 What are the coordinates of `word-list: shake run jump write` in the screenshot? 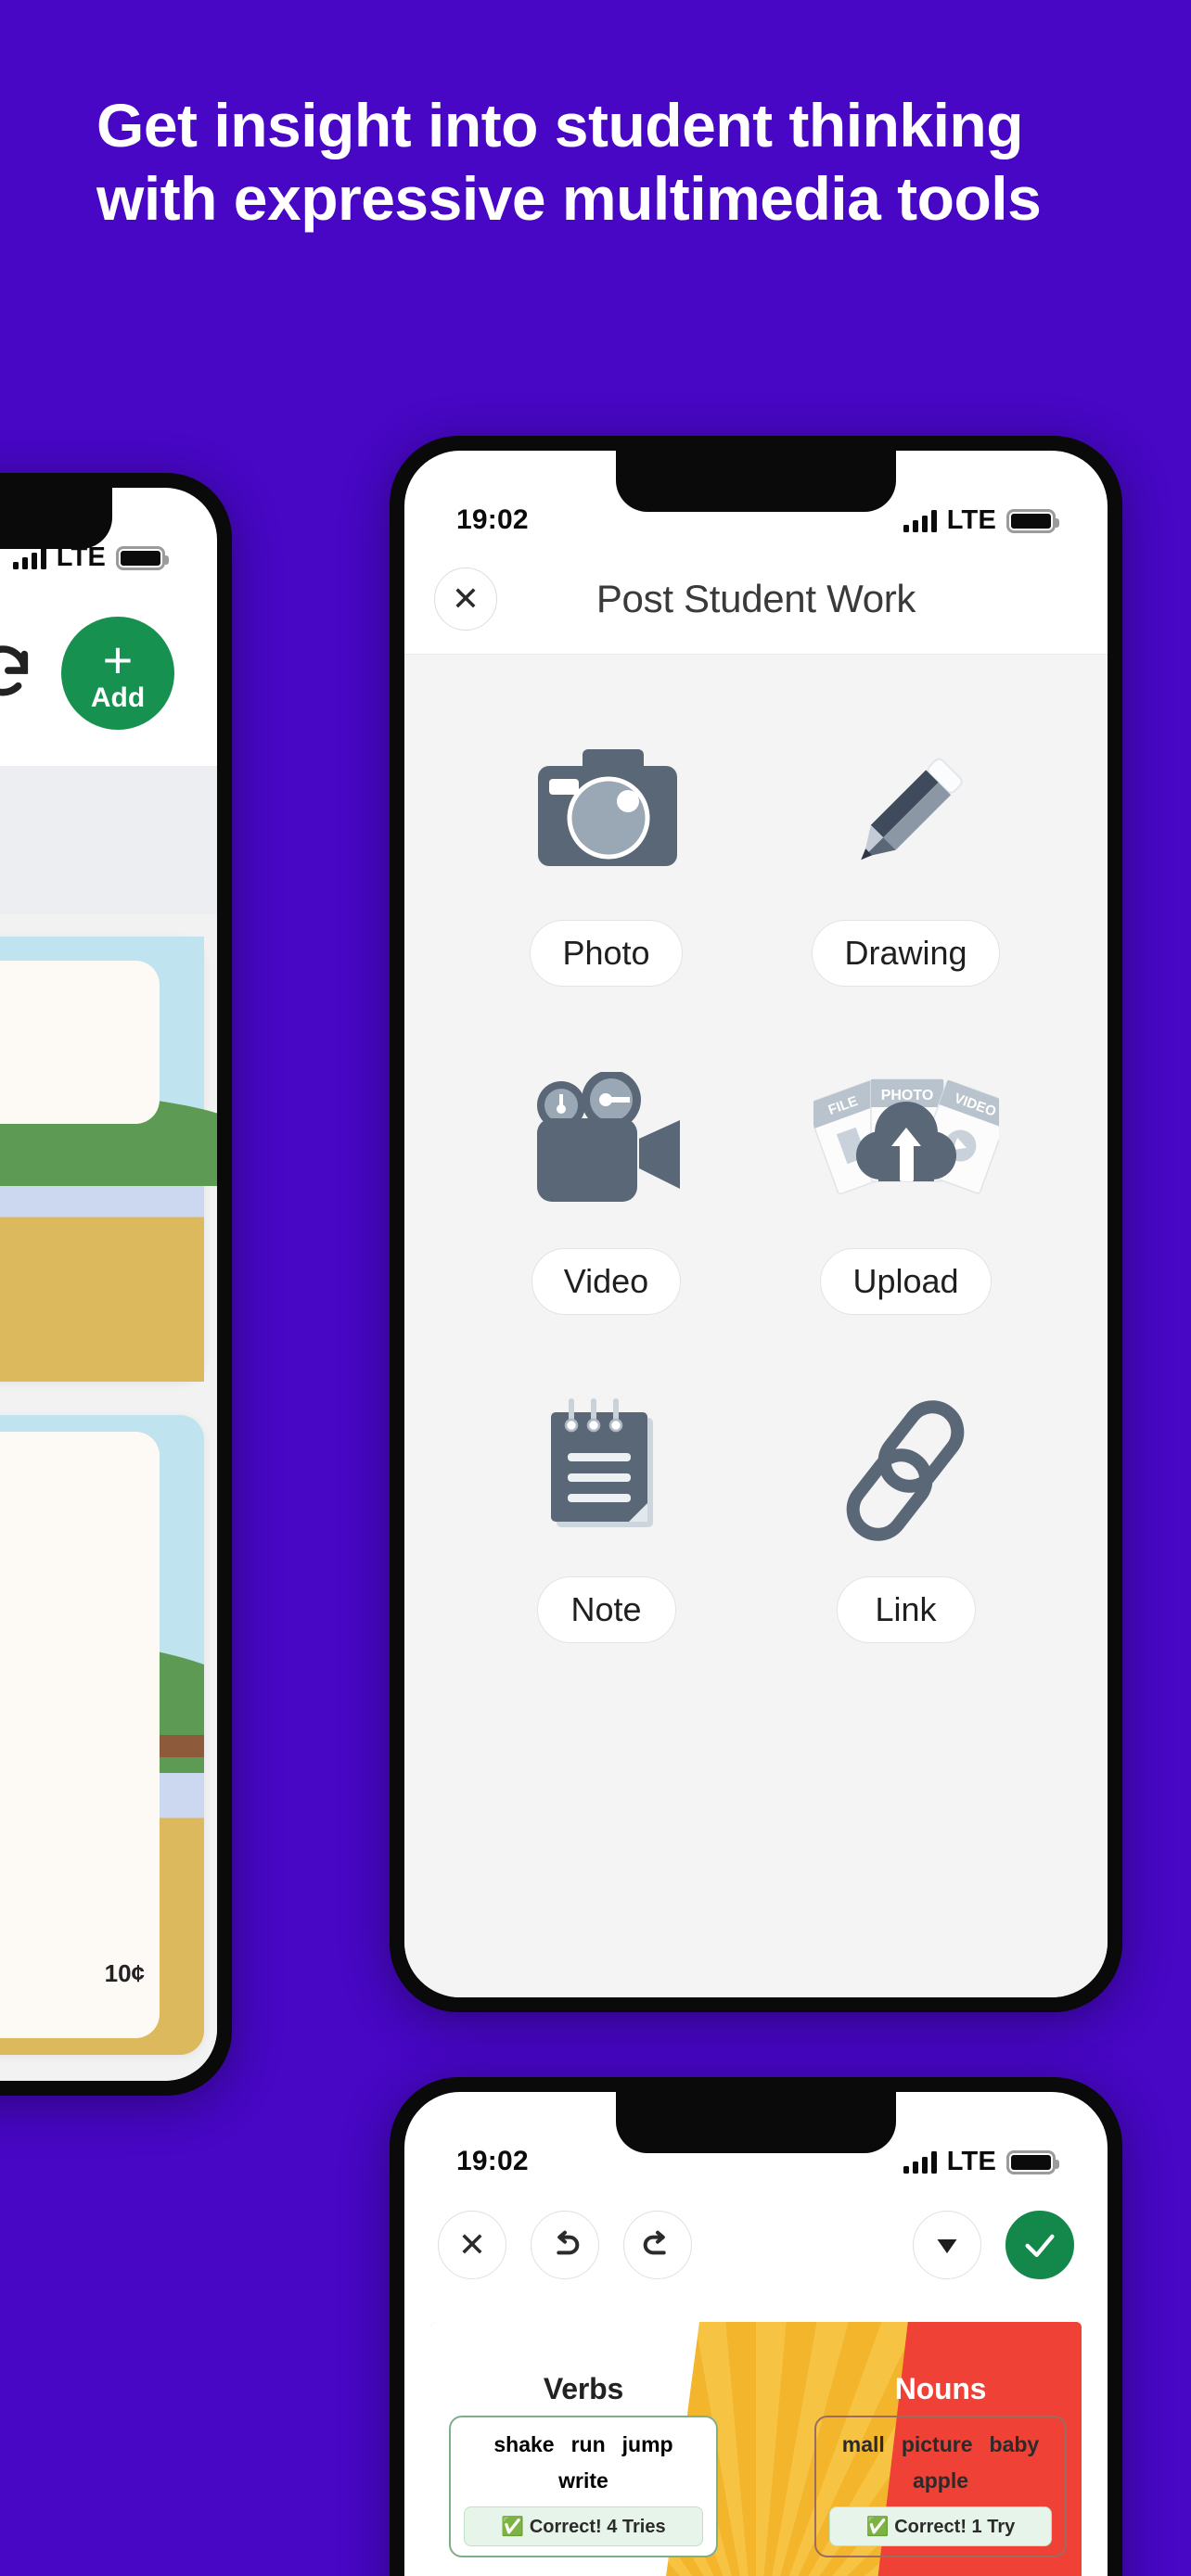 It's located at (584, 2462).